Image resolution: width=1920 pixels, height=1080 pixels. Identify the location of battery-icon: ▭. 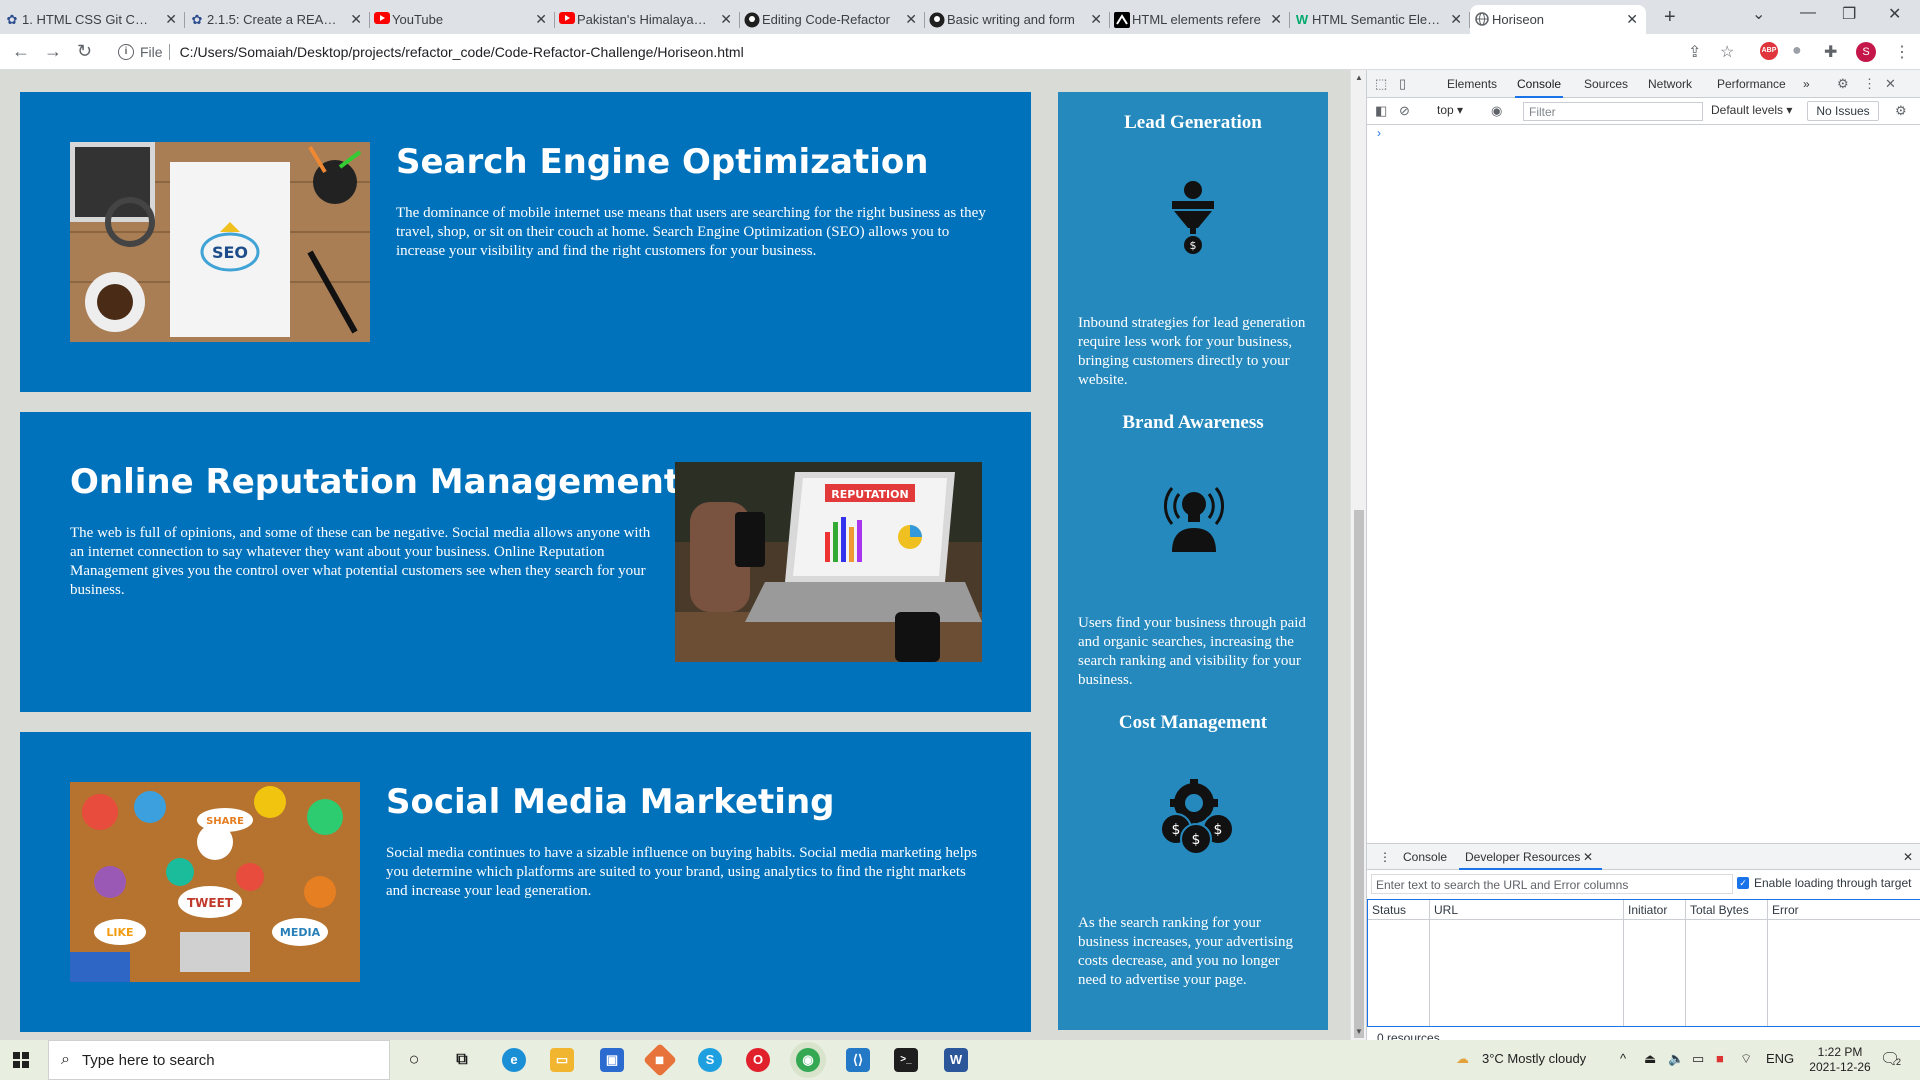
(1698, 1059).